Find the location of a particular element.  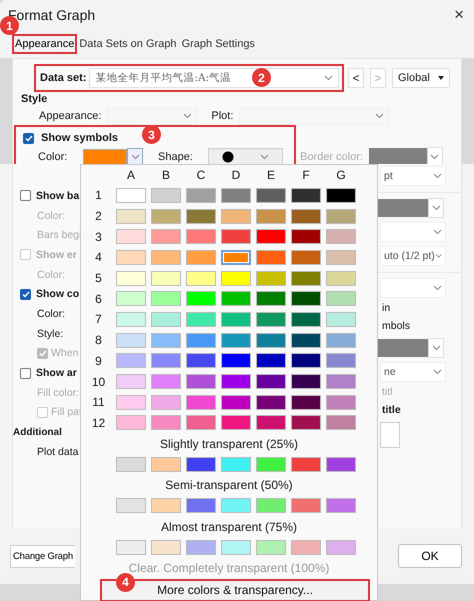

tab: Data Sets on Graph is located at coordinates (128, 44).